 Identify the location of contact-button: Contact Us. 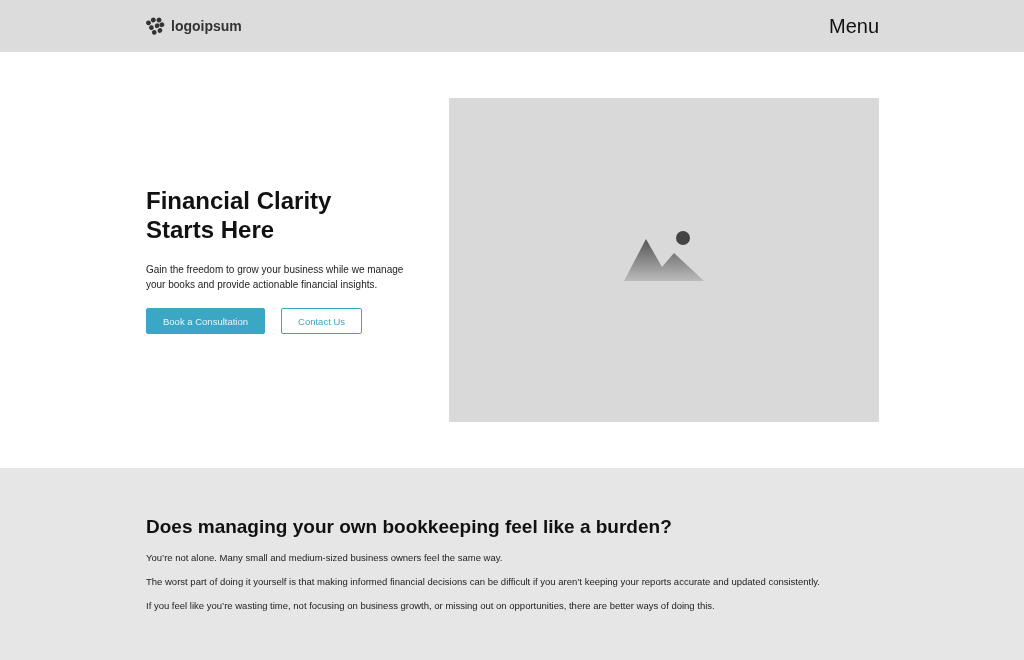
(322, 321).